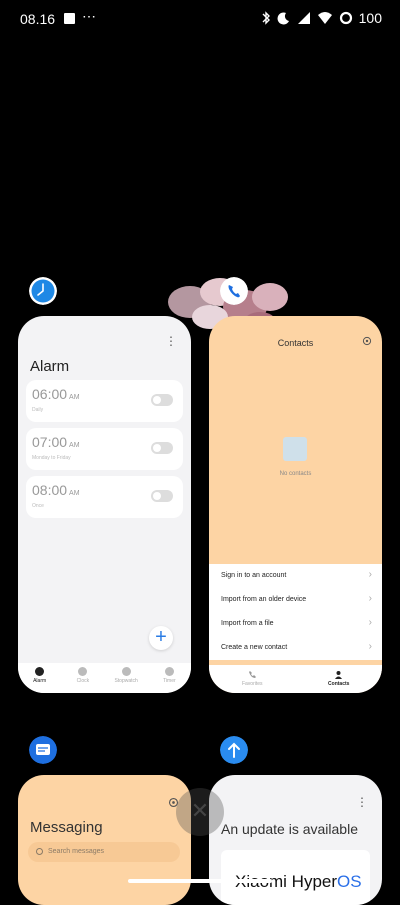 The height and width of the screenshot is (905, 400). Describe the element at coordinates (169, 681) in the screenshot. I see `nav-label: Timer` at that location.